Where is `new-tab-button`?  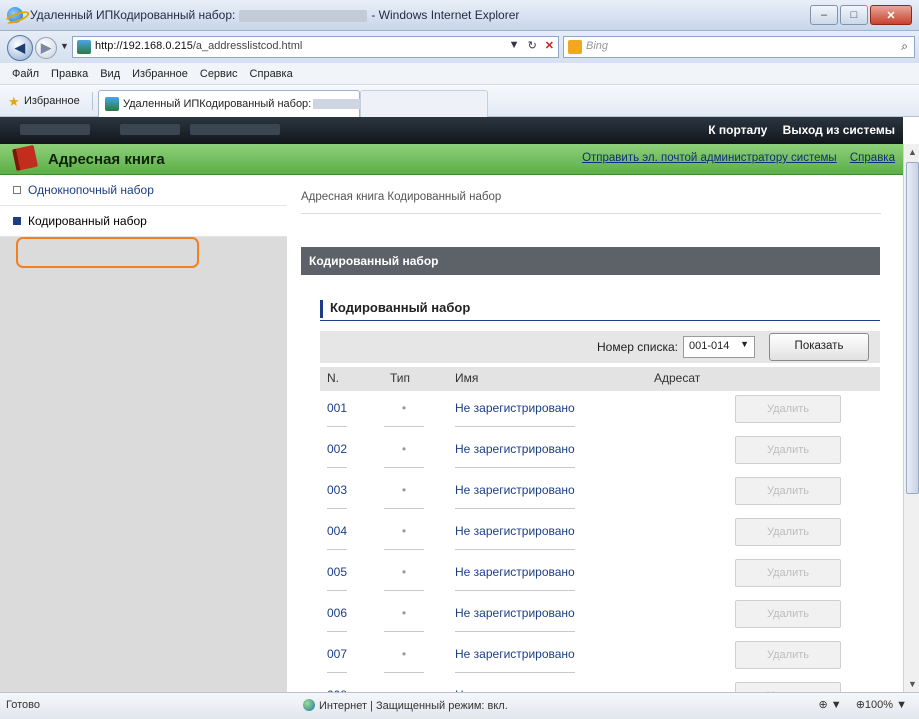 new-tab-button is located at coordinates (424, 103).